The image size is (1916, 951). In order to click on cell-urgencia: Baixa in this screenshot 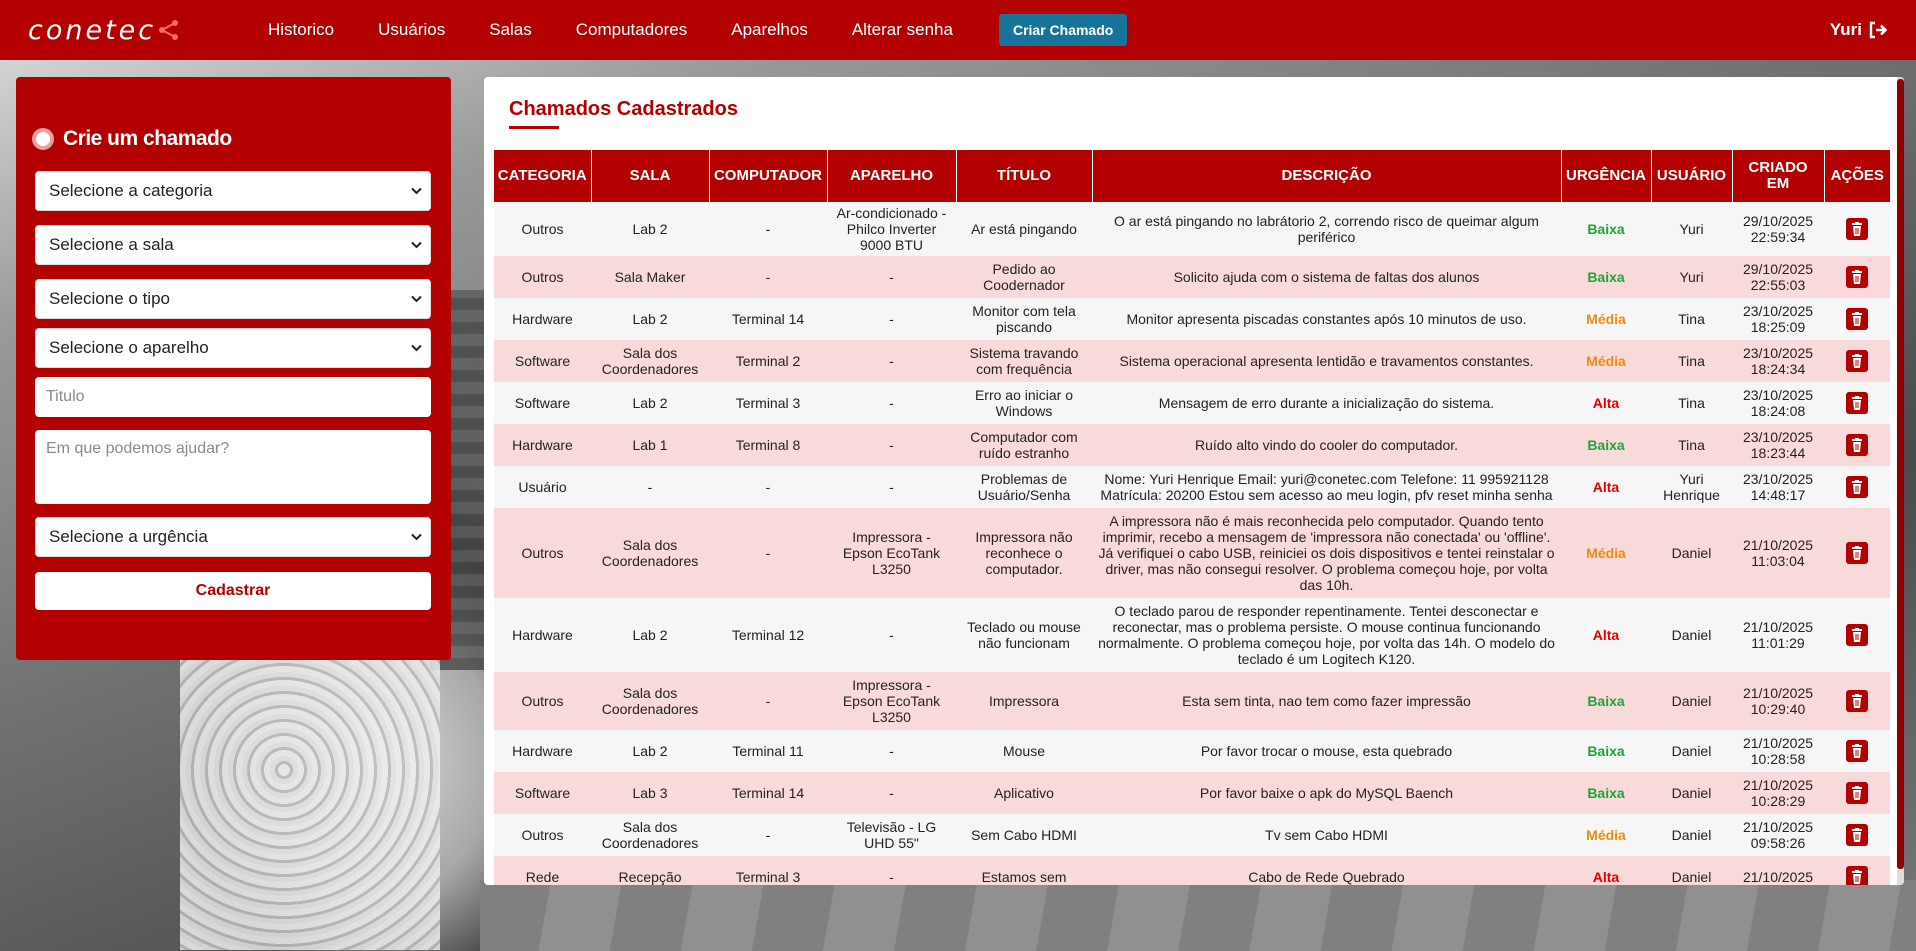, I will do `click(1606, 793)`.